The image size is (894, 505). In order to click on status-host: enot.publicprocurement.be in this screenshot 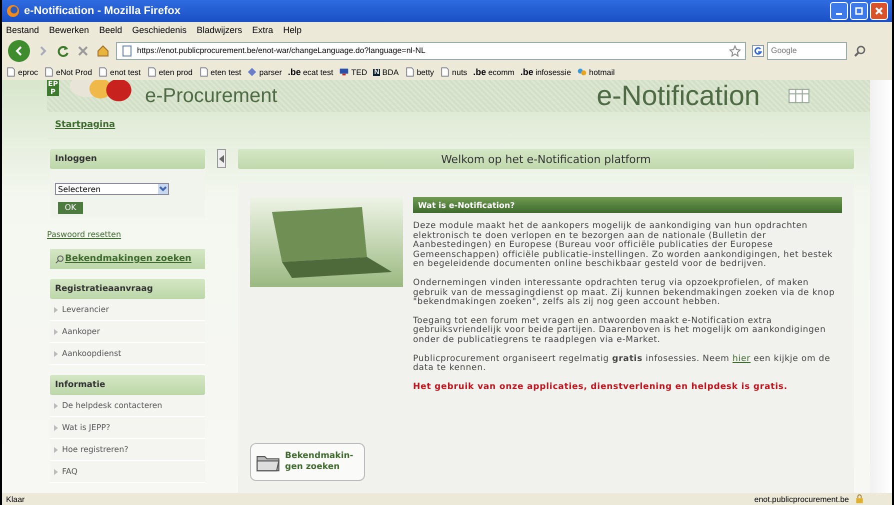, I will do `click(801, 499)`.